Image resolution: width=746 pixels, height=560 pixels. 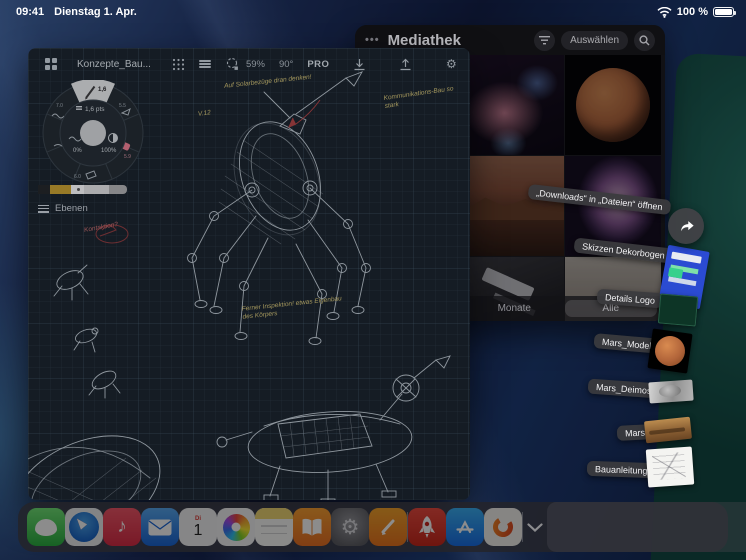 I want to click on thumb-bauanleitung-page, so click(x=670, y=467).